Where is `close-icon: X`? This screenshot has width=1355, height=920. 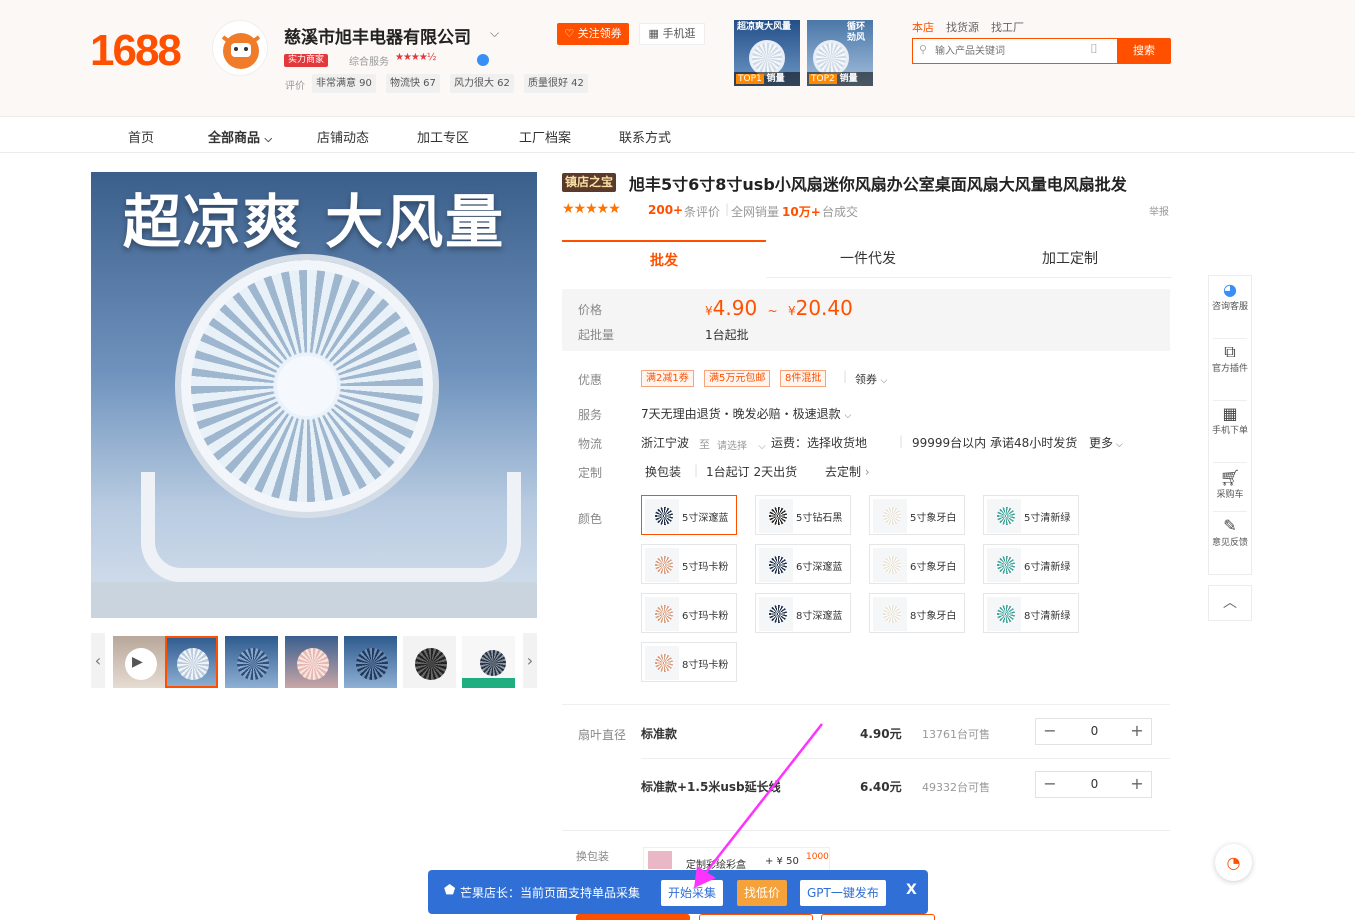 close-icon: X is located at coordinates (911, 890).